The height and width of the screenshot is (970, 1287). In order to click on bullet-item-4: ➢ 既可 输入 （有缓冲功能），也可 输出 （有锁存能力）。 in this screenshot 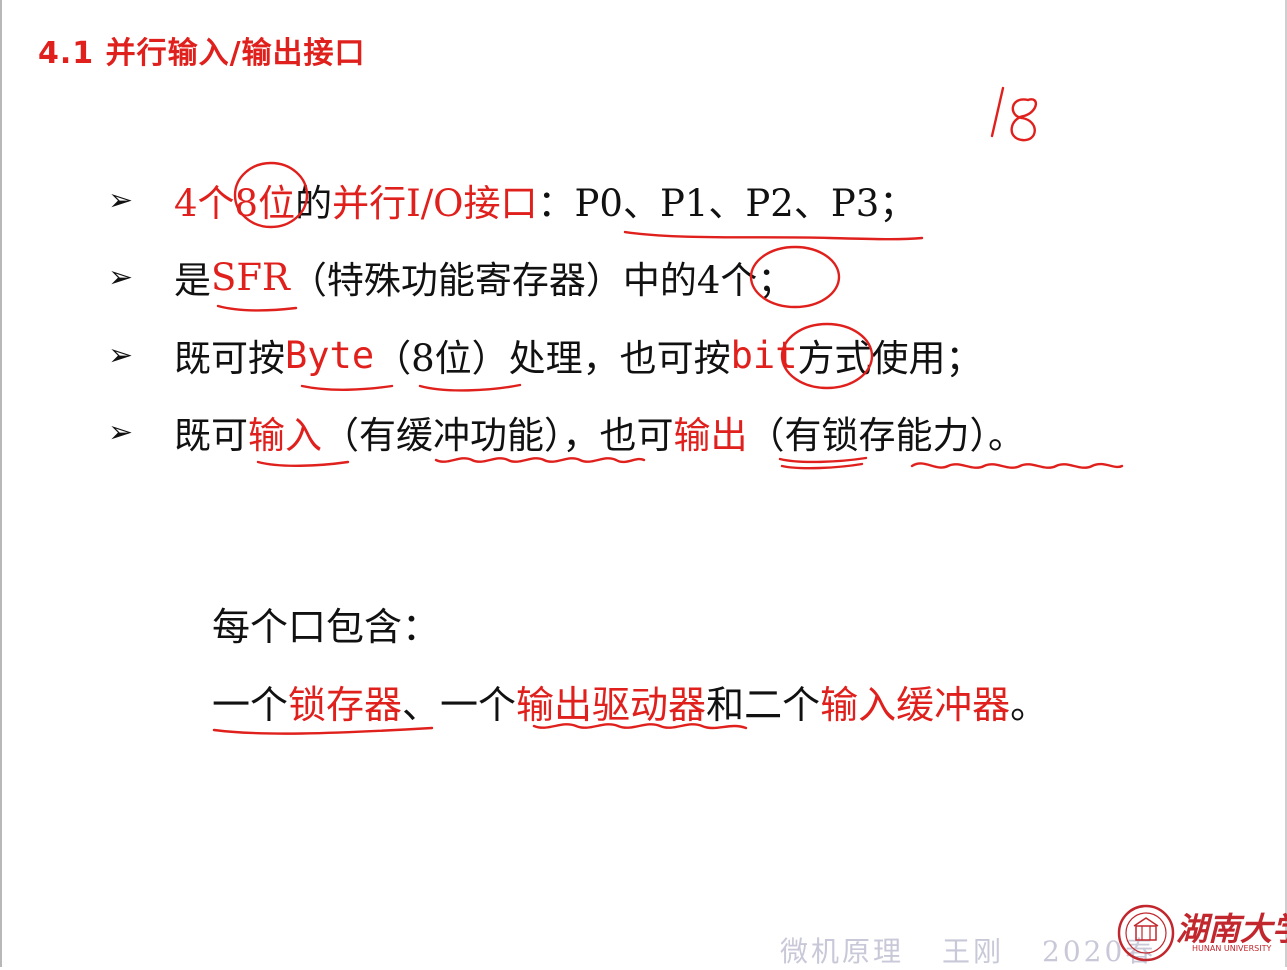, I will do `click(566, 432)`.